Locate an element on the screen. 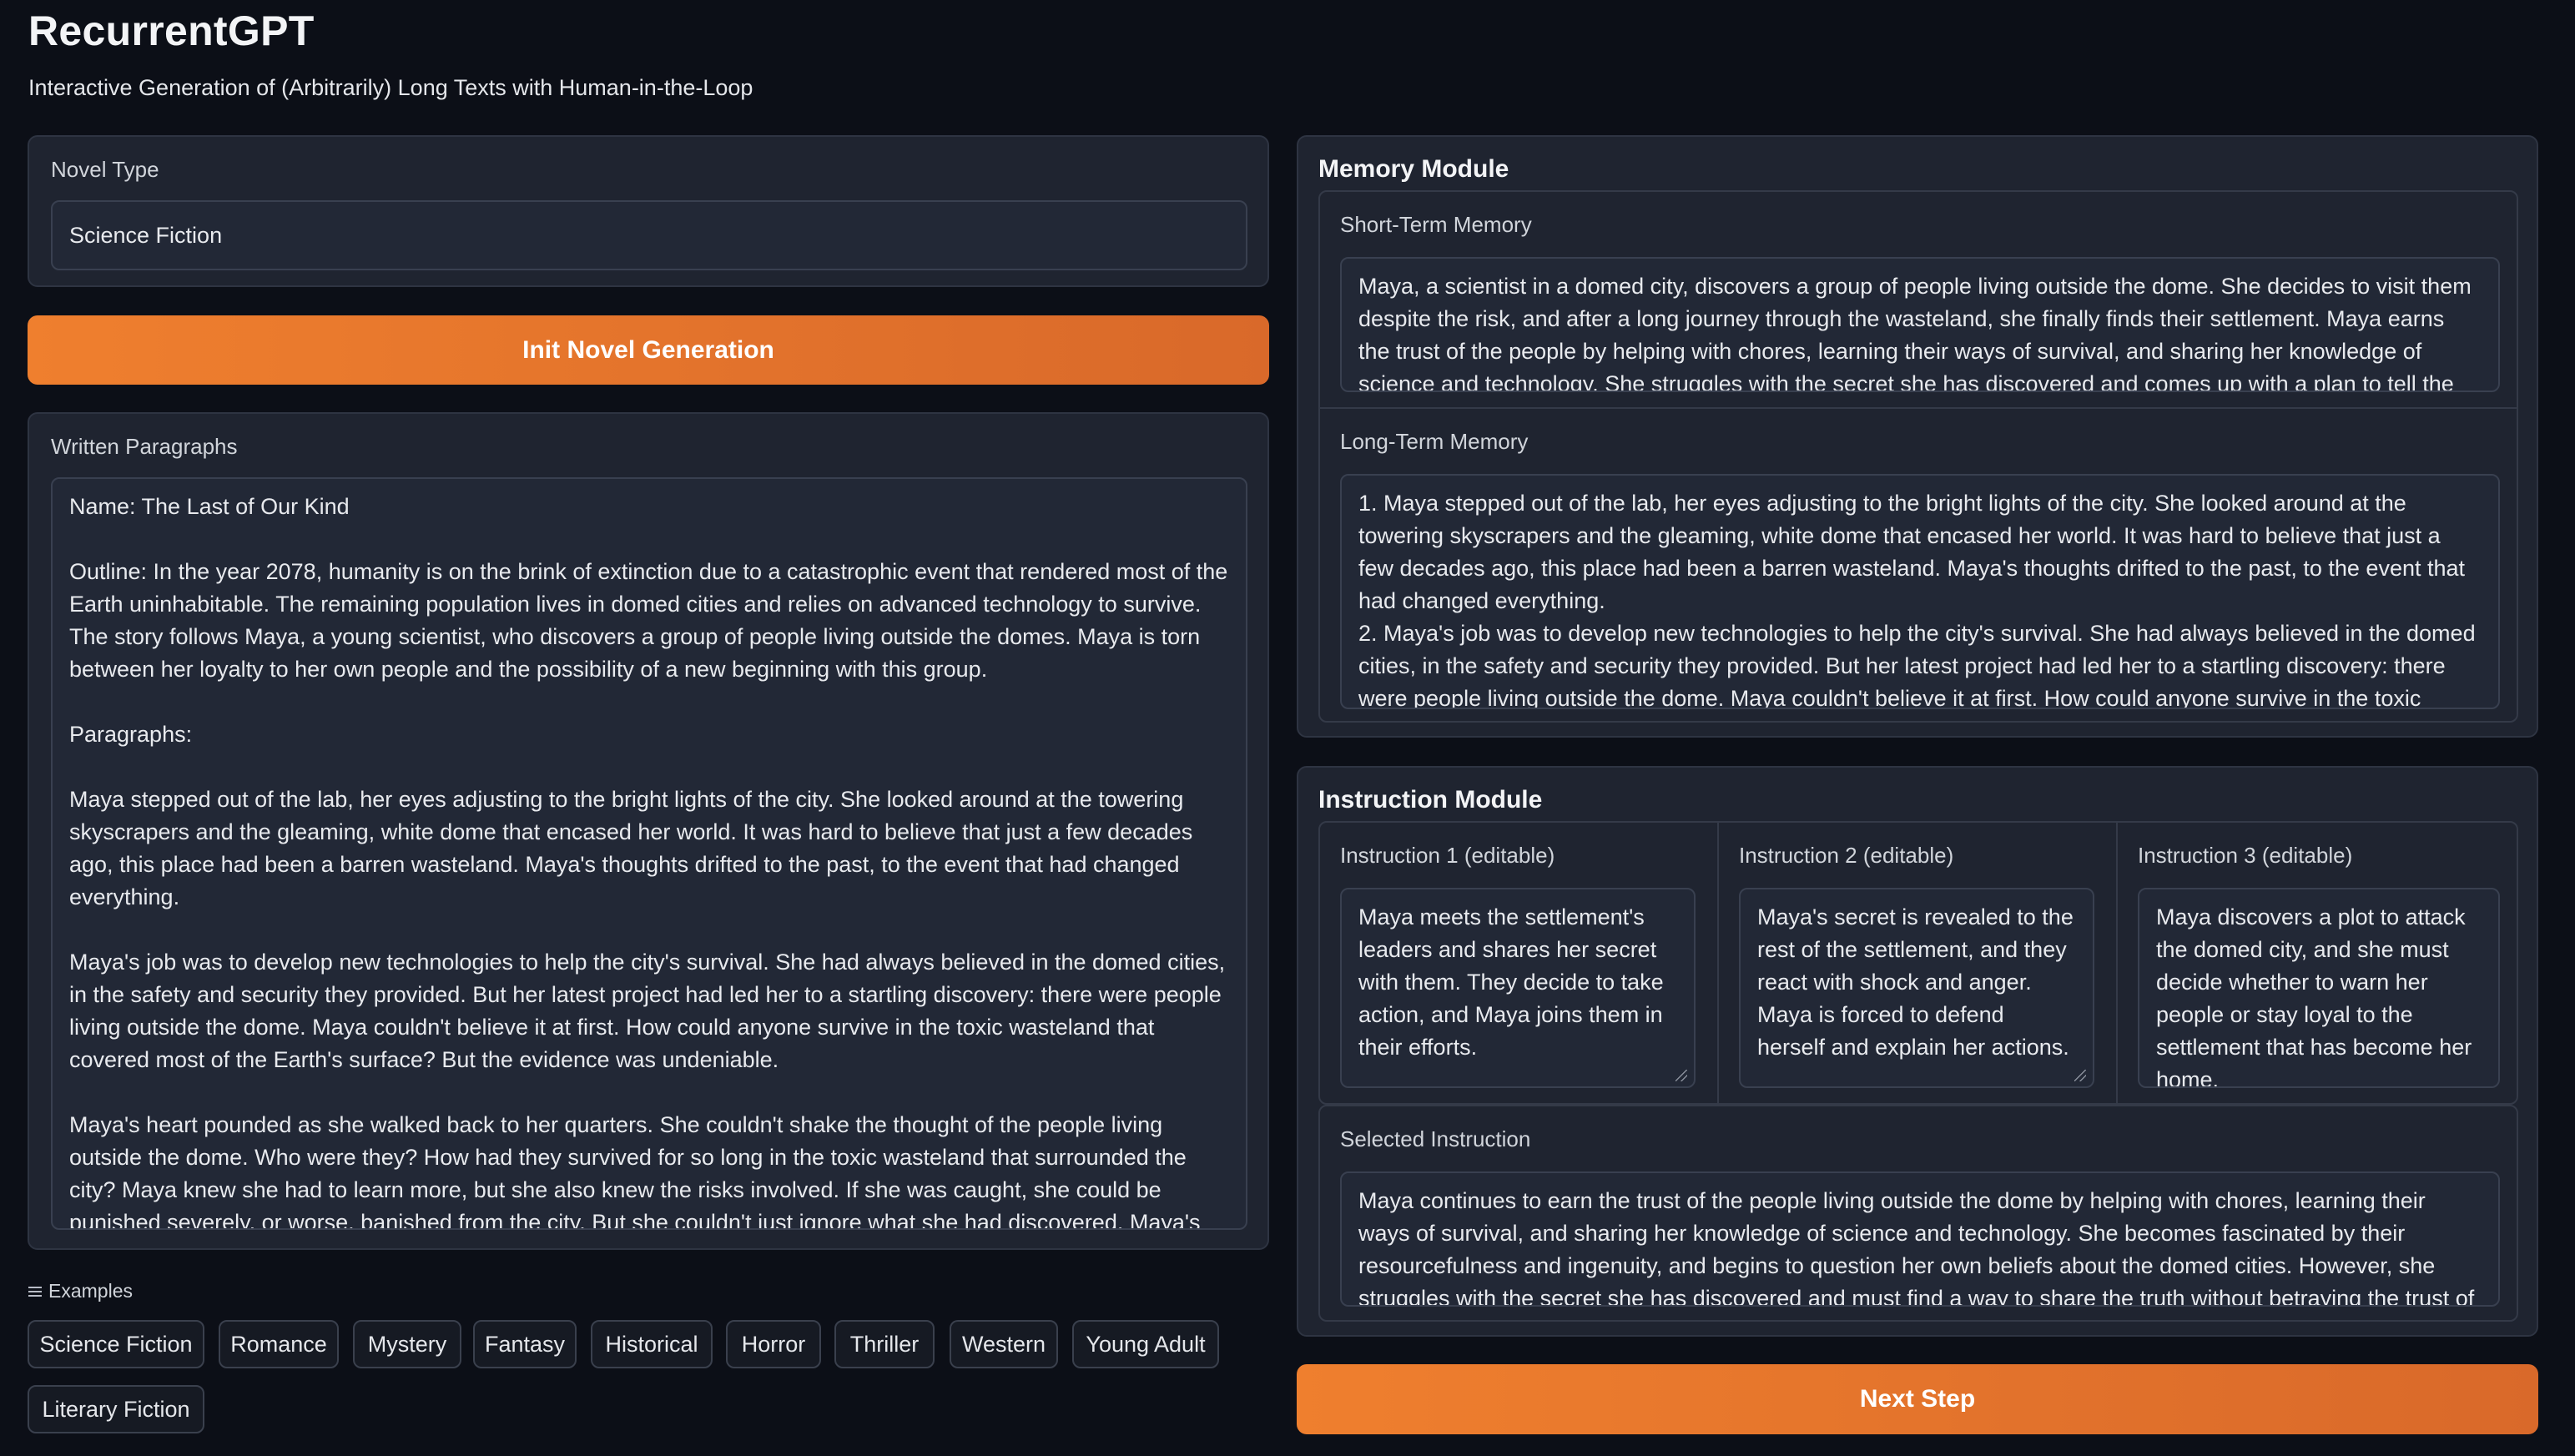  example-chip-science-fiction: Science Fiction is located at coordinates (116, 1344).